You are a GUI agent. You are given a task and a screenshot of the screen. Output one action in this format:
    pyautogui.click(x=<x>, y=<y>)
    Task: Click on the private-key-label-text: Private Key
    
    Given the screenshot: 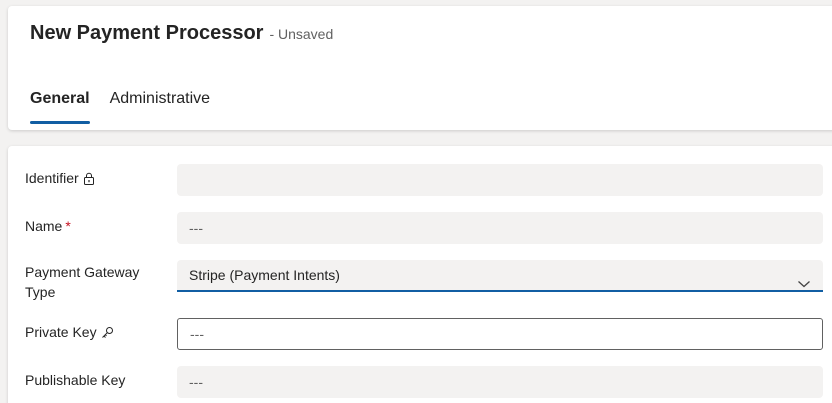 What is the action you would take?
    pyautogui.click(x=61, y=332)
    